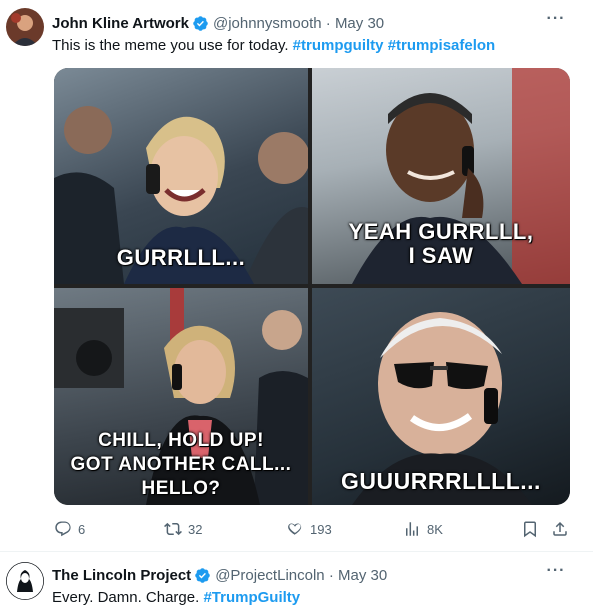 This screenshot has width=593, height=614. What do you see at coordinates (195, 529) in the screenshot?
I see `repost-count: 32` at bounding box center [195, 529].